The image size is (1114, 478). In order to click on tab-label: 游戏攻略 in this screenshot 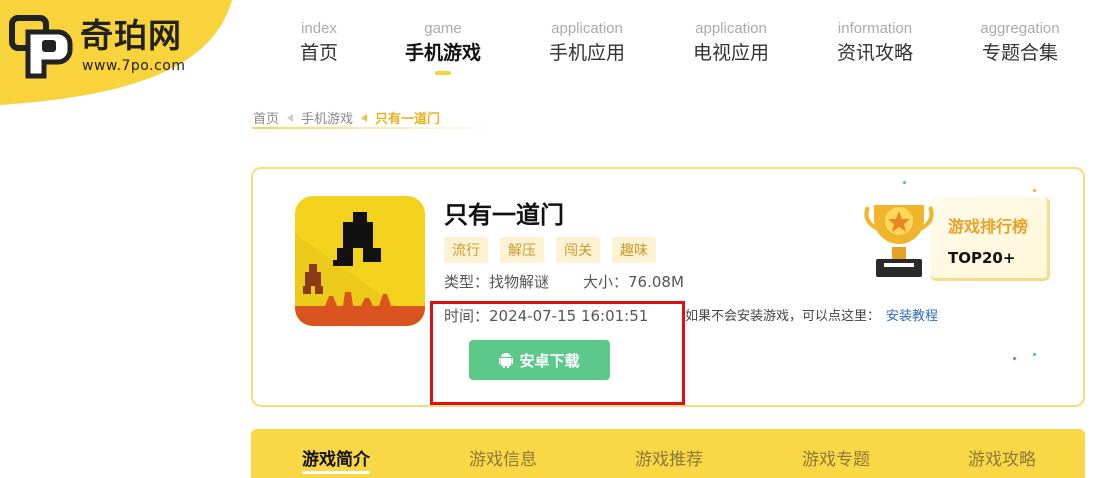, I will do `click(1002, 460)`.